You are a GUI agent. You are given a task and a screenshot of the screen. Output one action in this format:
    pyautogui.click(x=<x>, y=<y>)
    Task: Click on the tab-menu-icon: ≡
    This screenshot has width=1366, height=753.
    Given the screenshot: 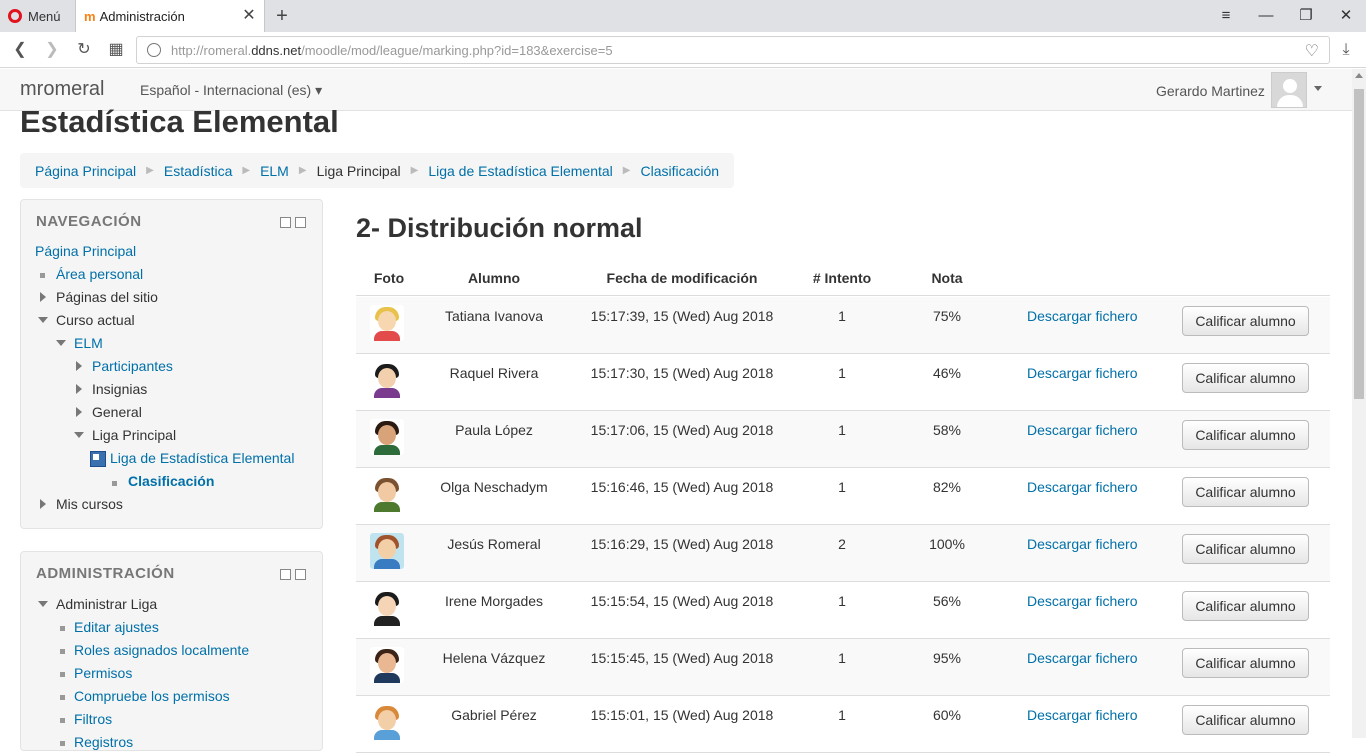 What is the action you would take?
    pyautogui.click(x=1226, y=16)
    